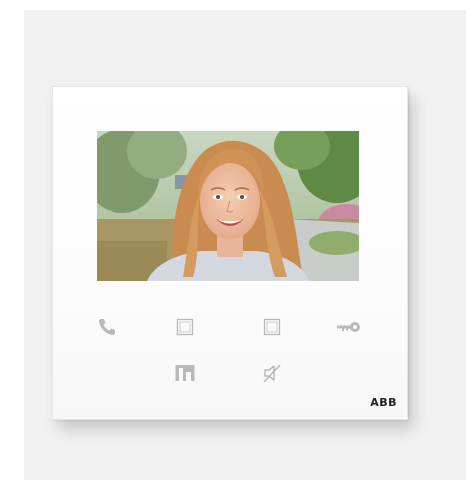  I want to click on key-icon, so click(348, 327).